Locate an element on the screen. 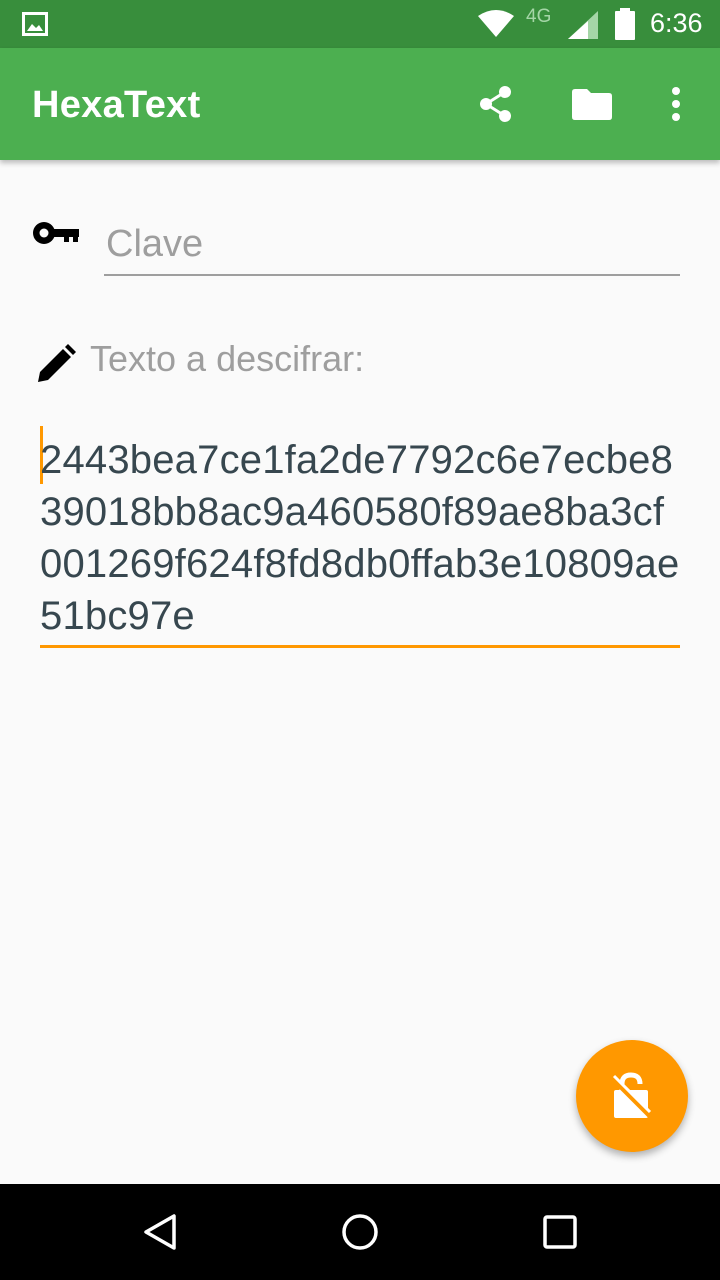 The height and width of the screenshot is (1280, 720). cipher-text-label: Texto a descifrar: is located at coordinates (227, 358).